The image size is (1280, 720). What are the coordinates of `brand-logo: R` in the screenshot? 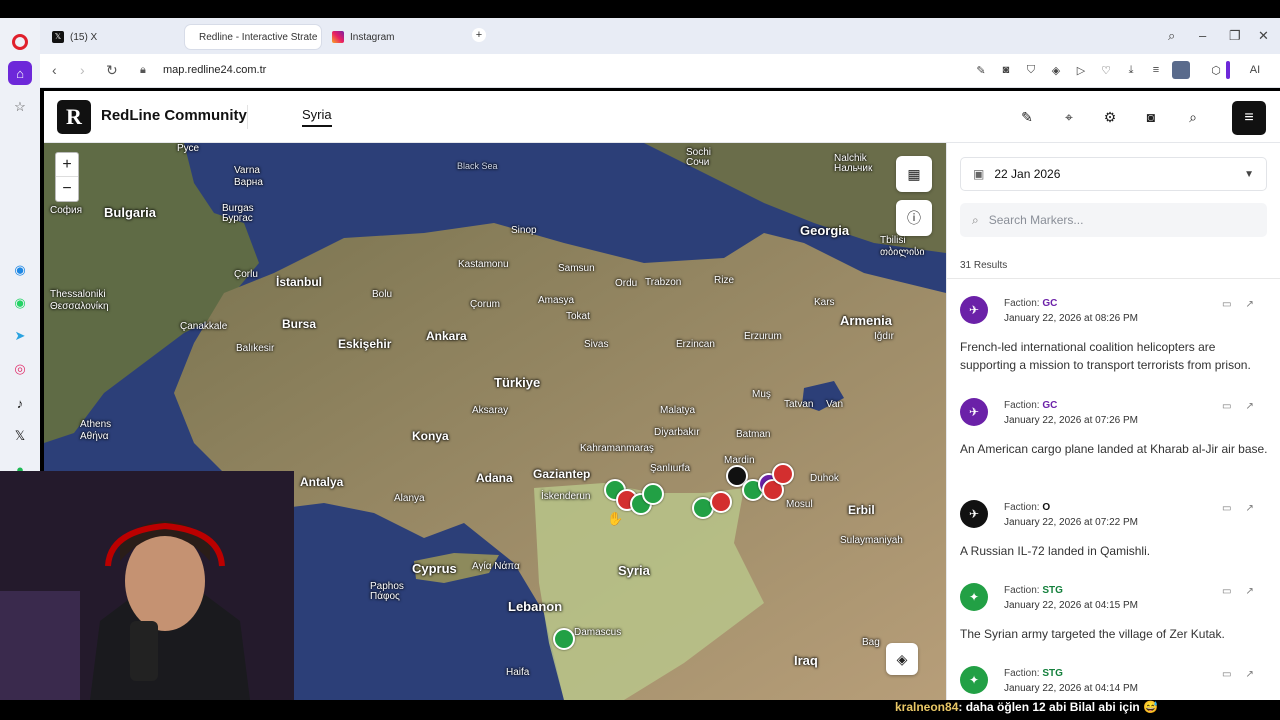 It's located at (74, 117).